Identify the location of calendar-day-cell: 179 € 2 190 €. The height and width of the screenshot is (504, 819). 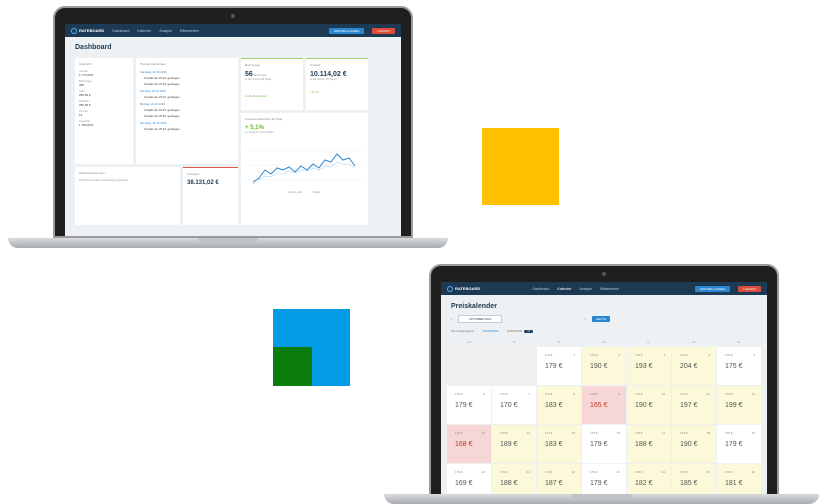
(604, 366).